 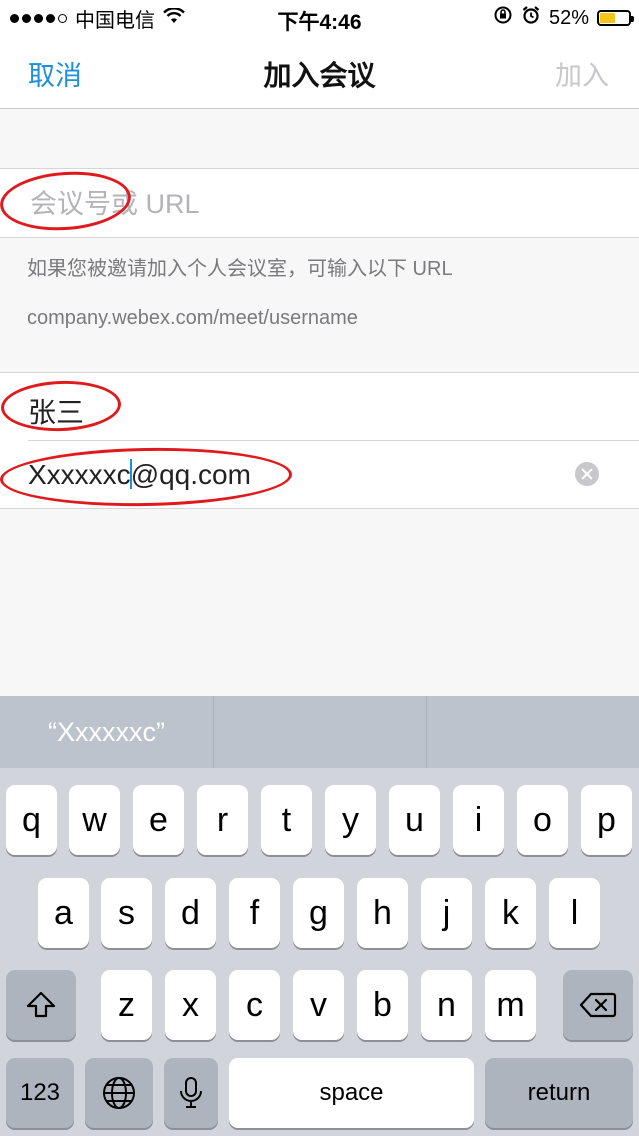 What do you see at coordinates (106, 732) in the screenshot?
I see `prediction-suggestion: “Xxxxxxc”` at bounding box center [106, 732].